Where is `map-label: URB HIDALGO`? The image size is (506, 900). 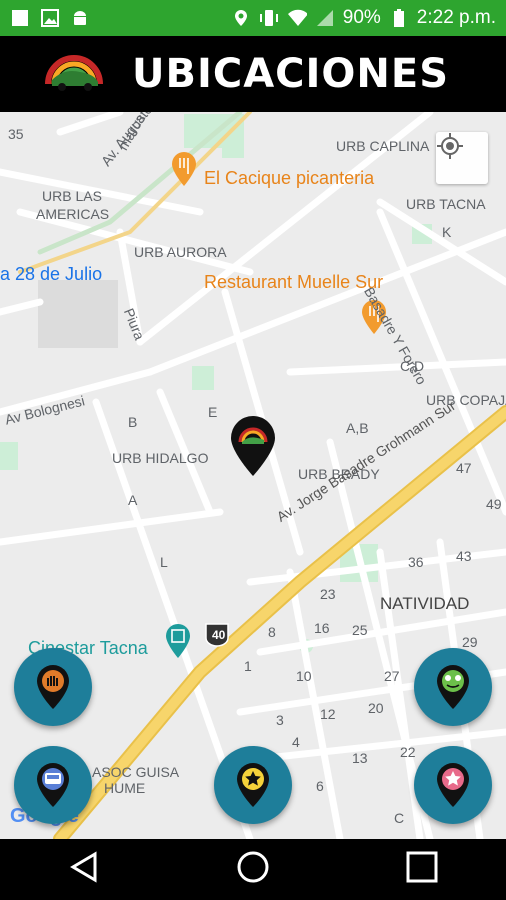 map-label: URB HIDALGO is located at coordinates (160, 458).